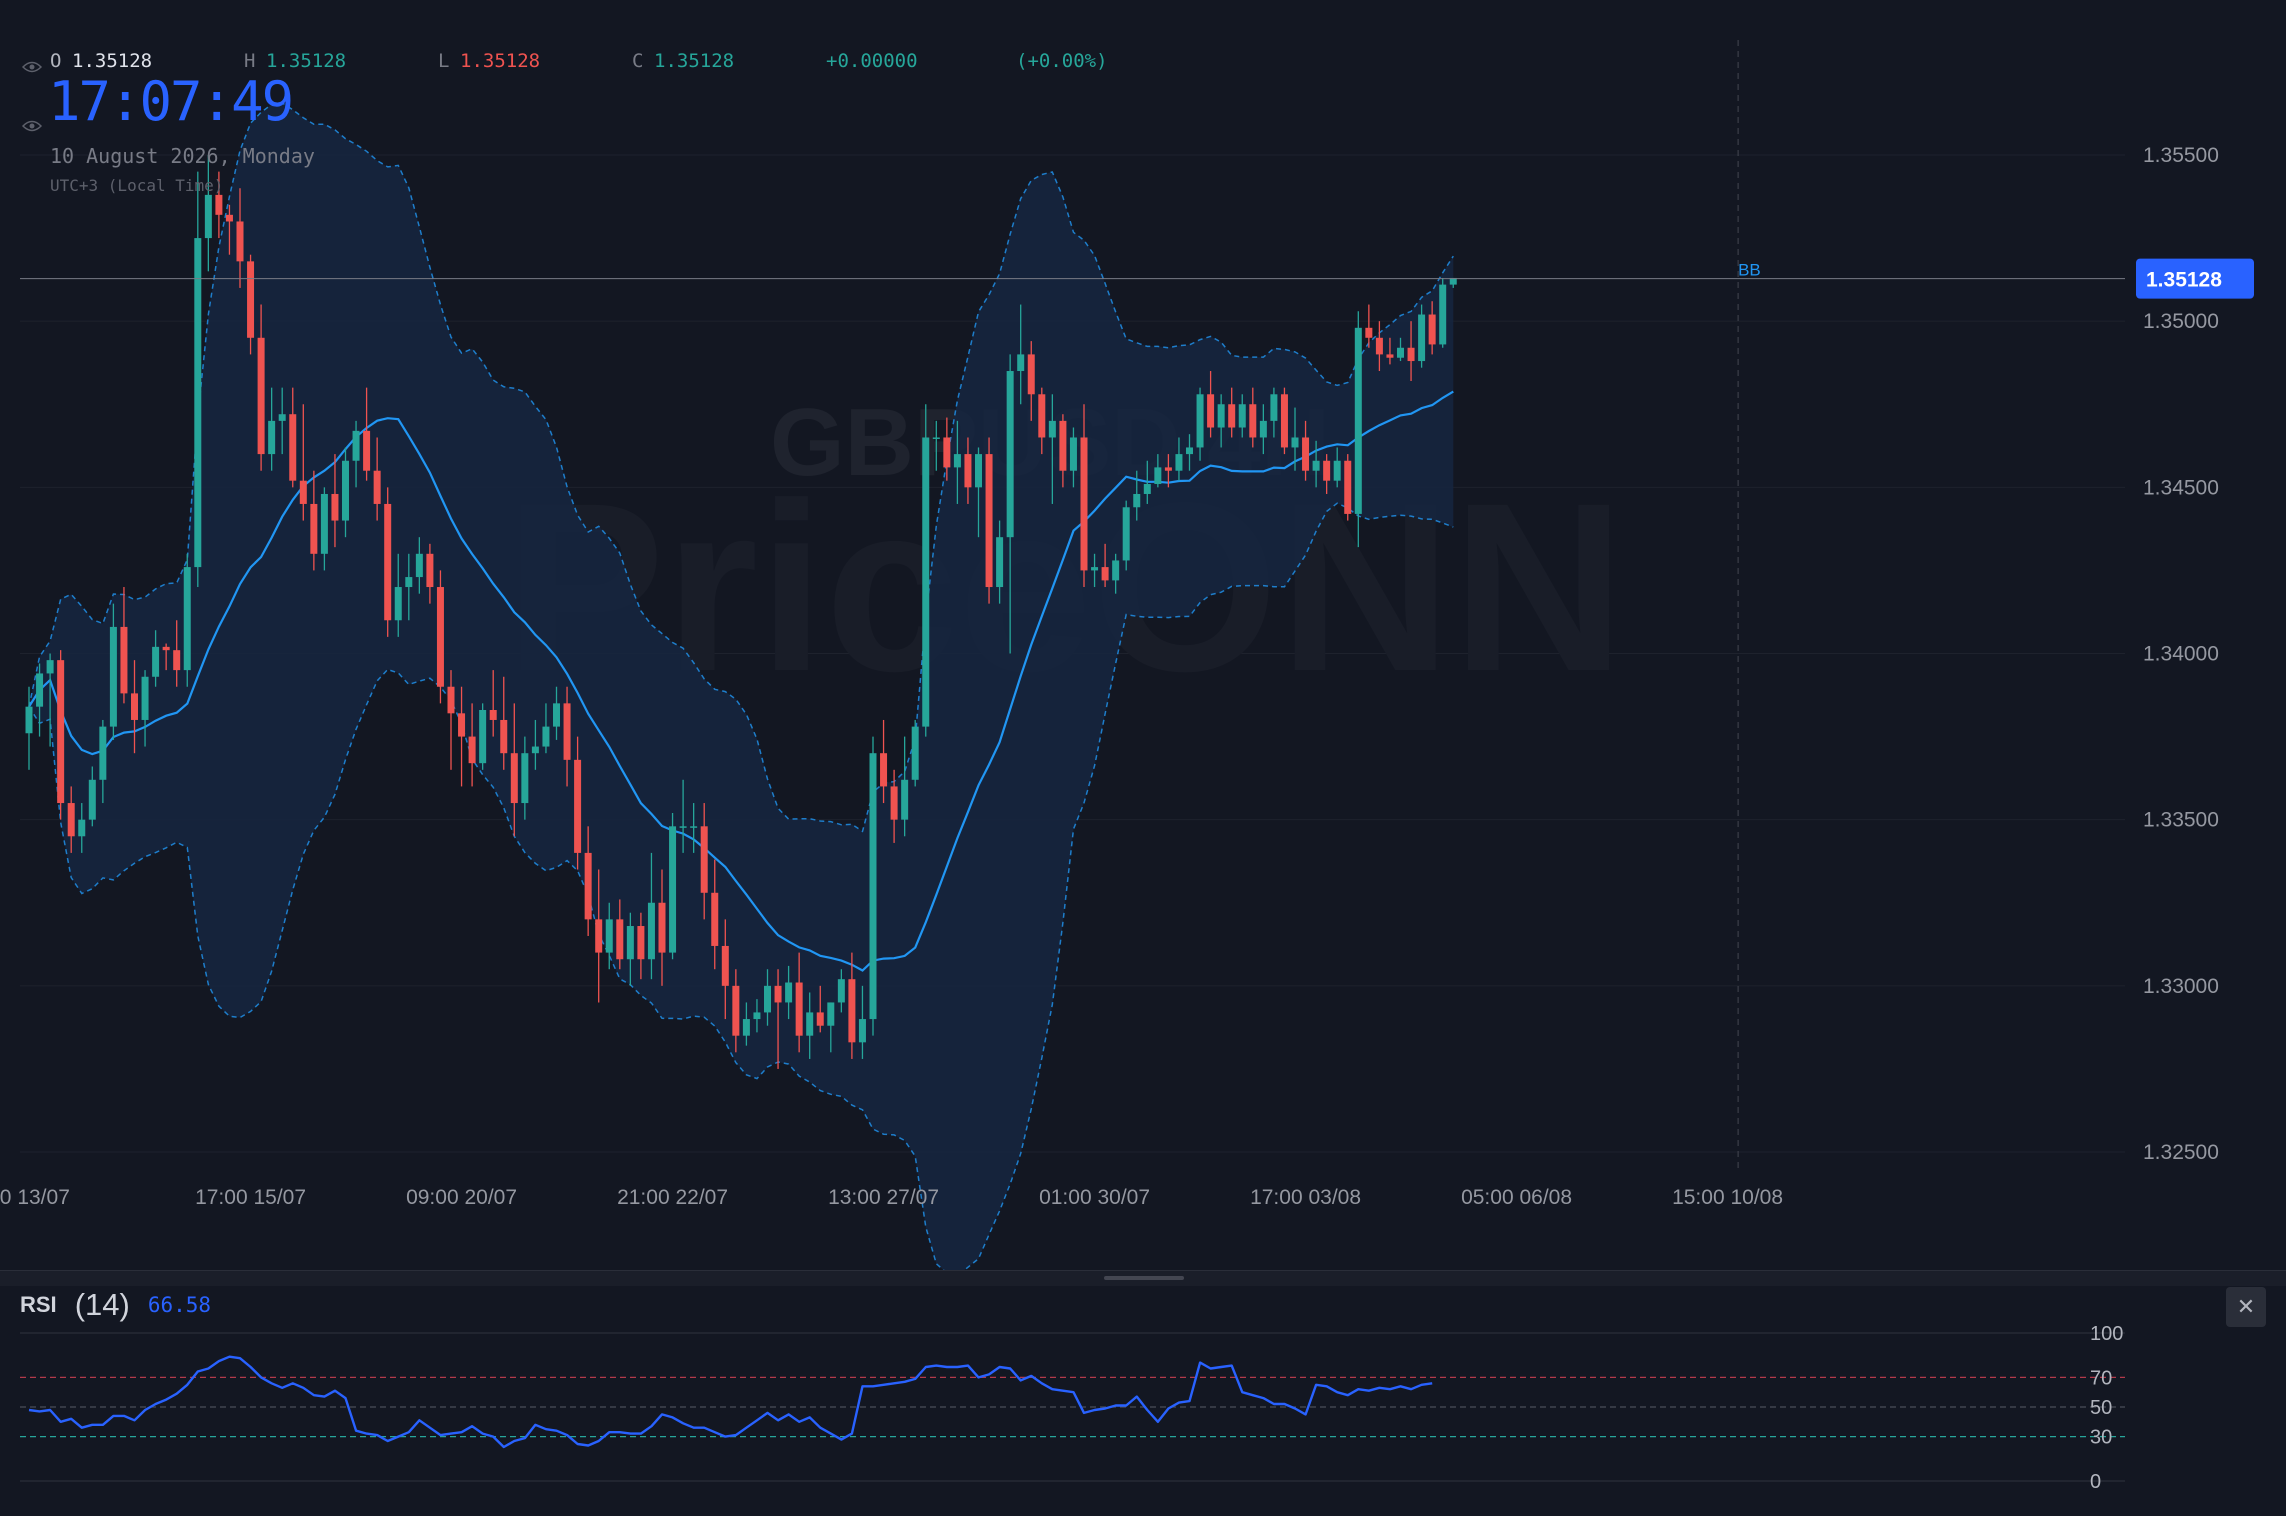  Describe the element at coordinates (2101, 1438) in the screenshot. I see `rsi-axis-label: 30` at that location.